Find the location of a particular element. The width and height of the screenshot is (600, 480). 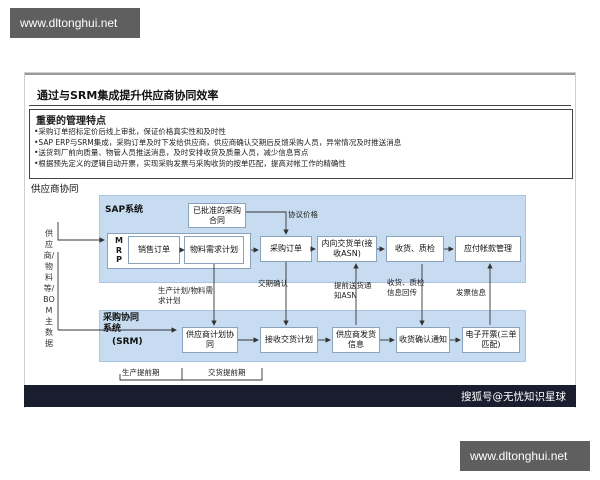

watermark-bottom: www.dltonghui.net is located at coordinates (525, 456).